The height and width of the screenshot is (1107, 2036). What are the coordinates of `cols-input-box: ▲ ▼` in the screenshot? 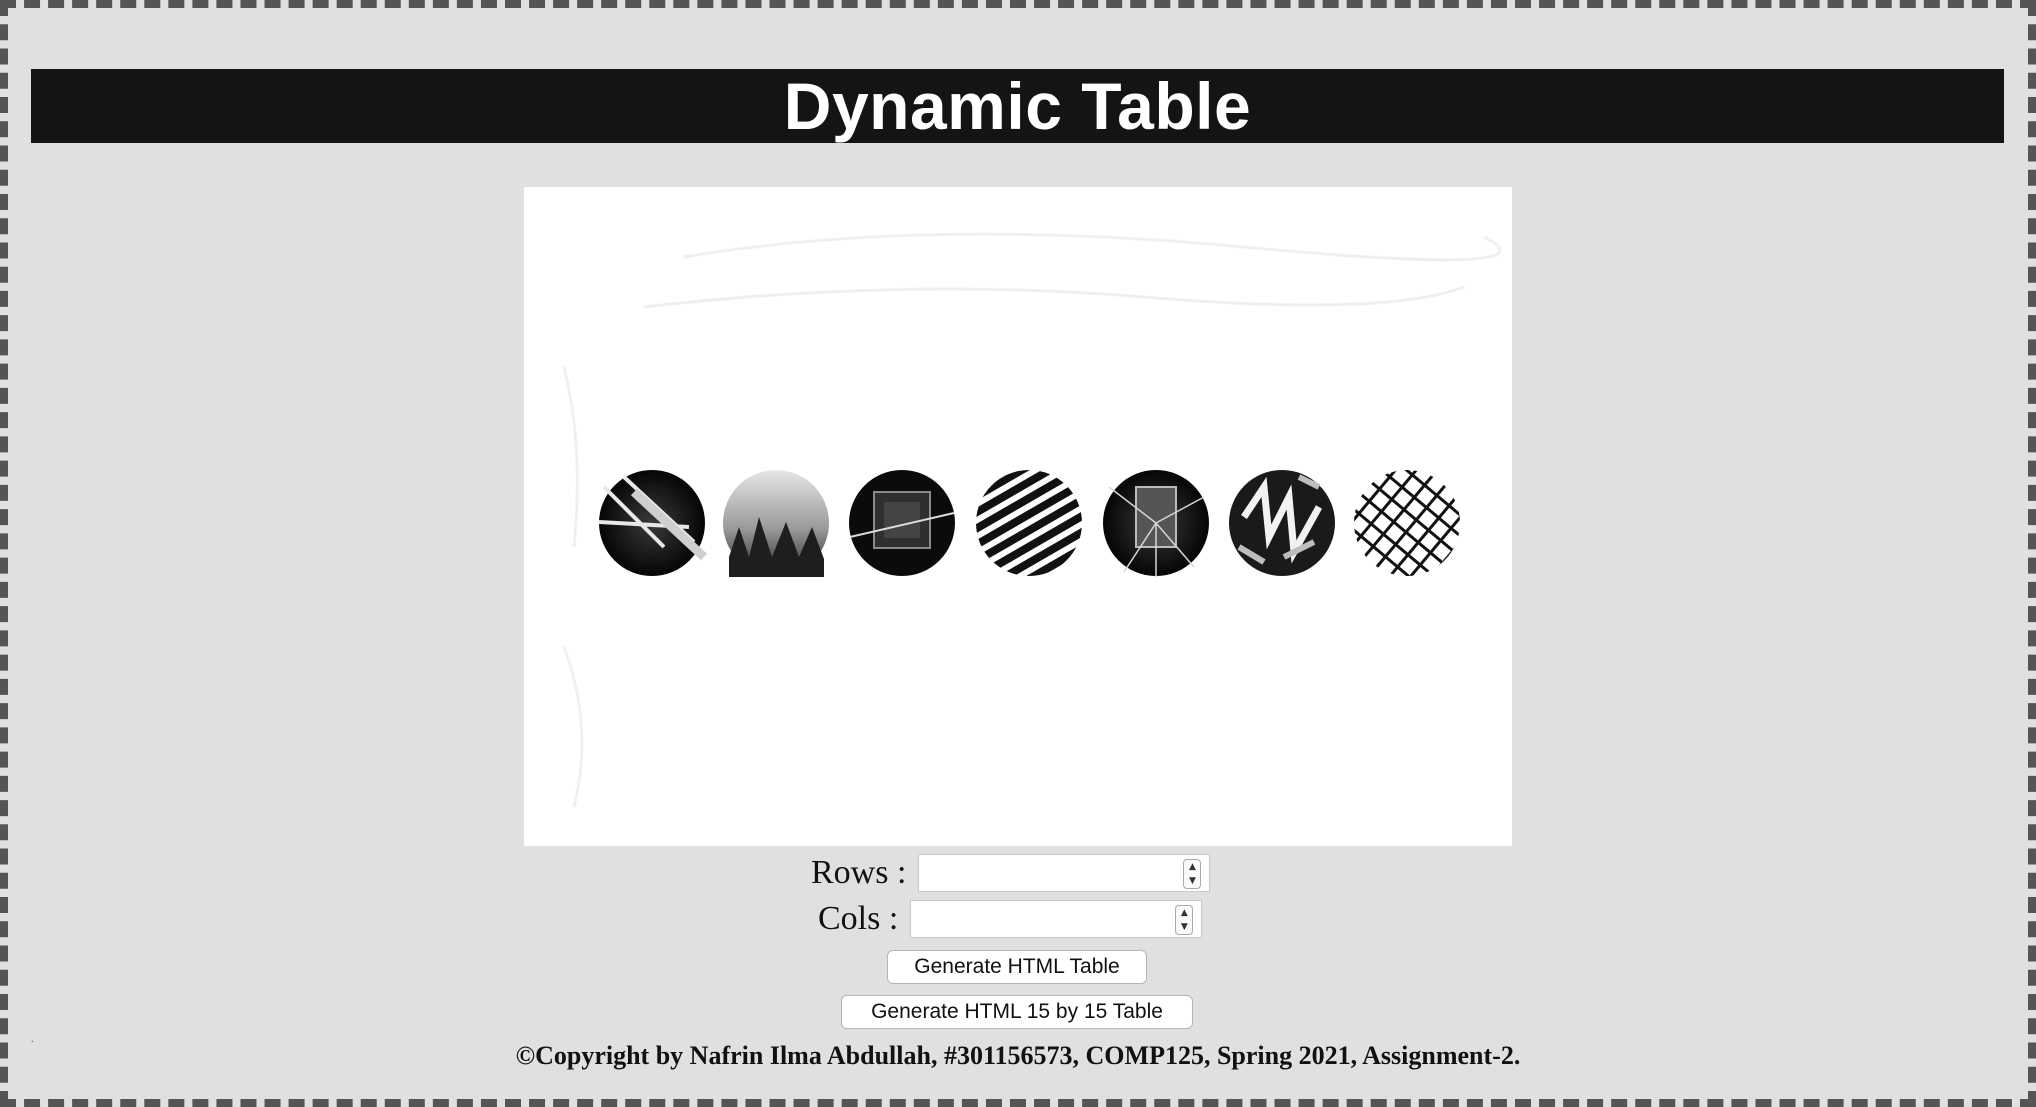 It's located at (1056, 921).